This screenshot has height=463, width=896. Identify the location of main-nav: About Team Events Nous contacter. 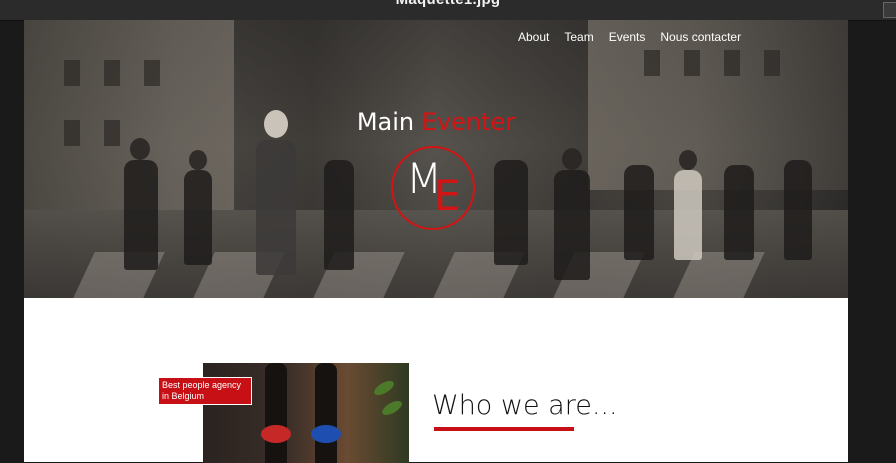
(637, 37).